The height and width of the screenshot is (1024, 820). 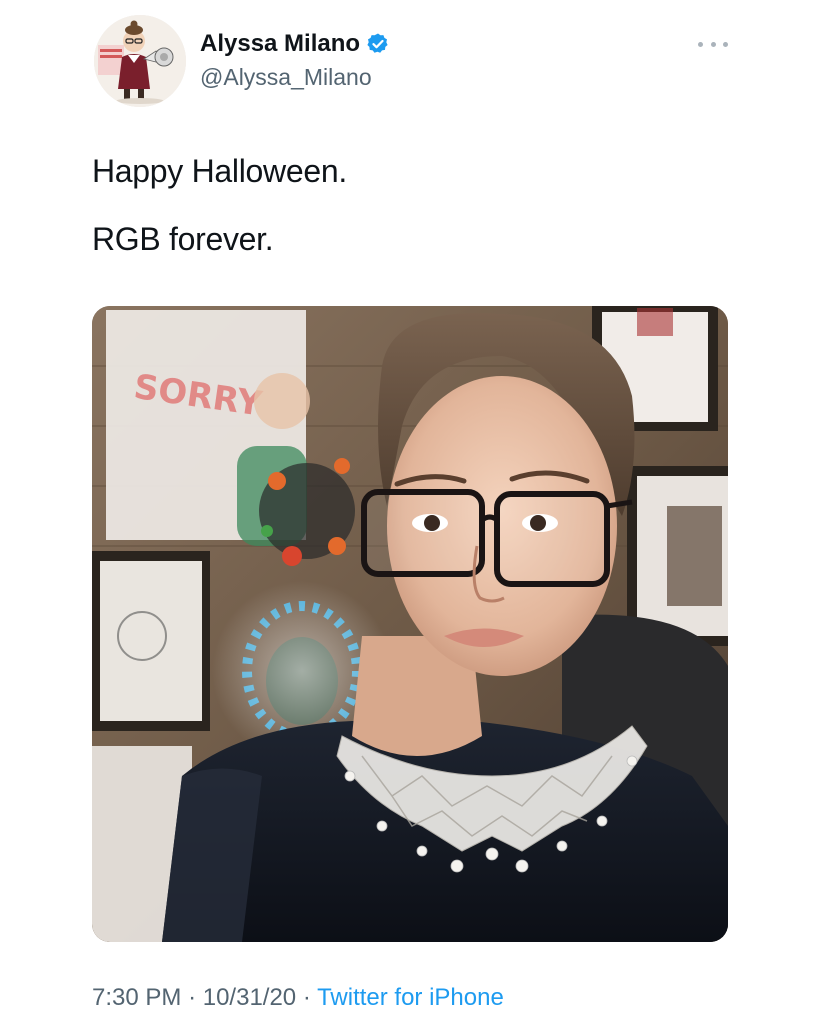 What do you see at coordinates (219, 171) in the screenshot?
I see `tweet-text-line: Happy Halloween.` at bounding box center [219, 171].